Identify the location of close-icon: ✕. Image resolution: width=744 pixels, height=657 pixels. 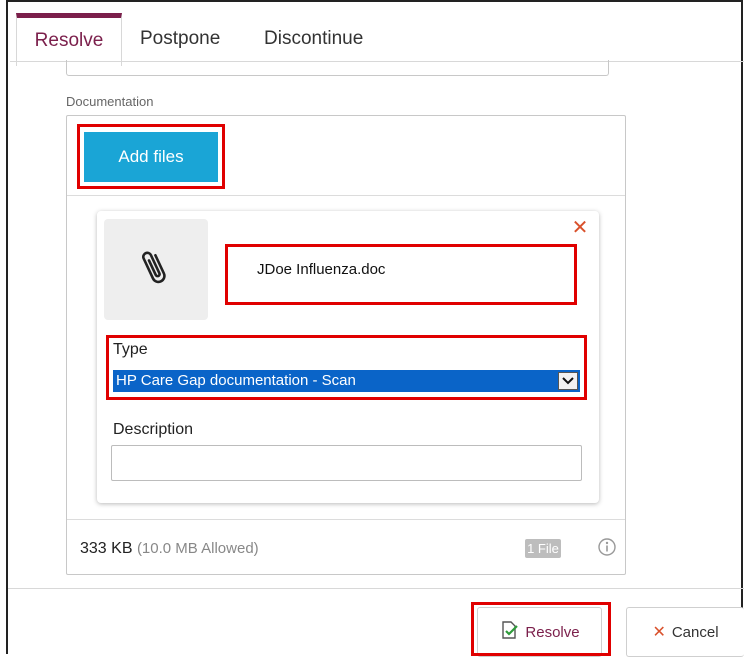
(659, 632).